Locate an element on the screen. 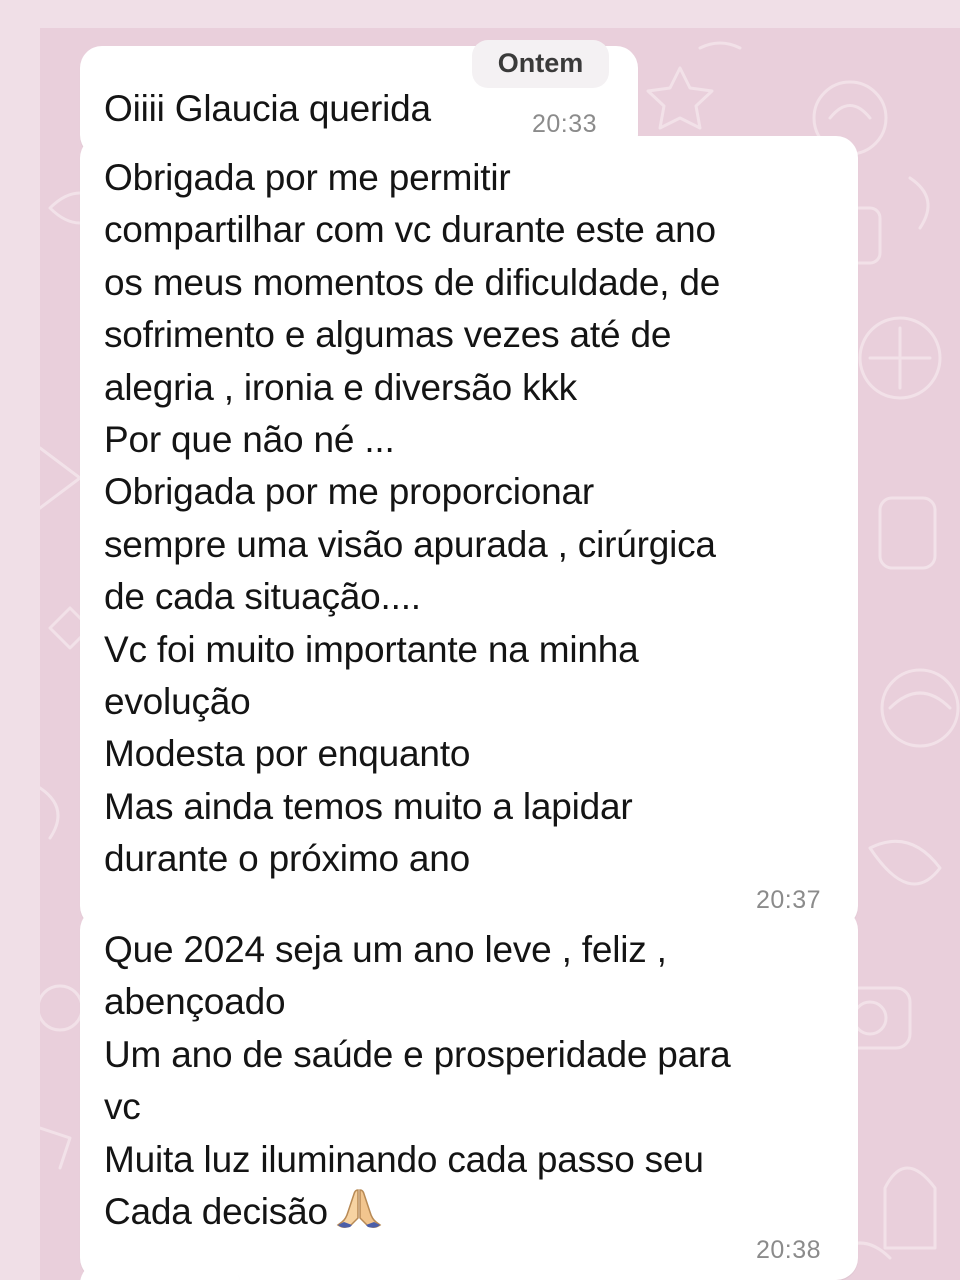 The image size is (960, 1280). message-bubble-partial is located at coordinates (160, 1271).